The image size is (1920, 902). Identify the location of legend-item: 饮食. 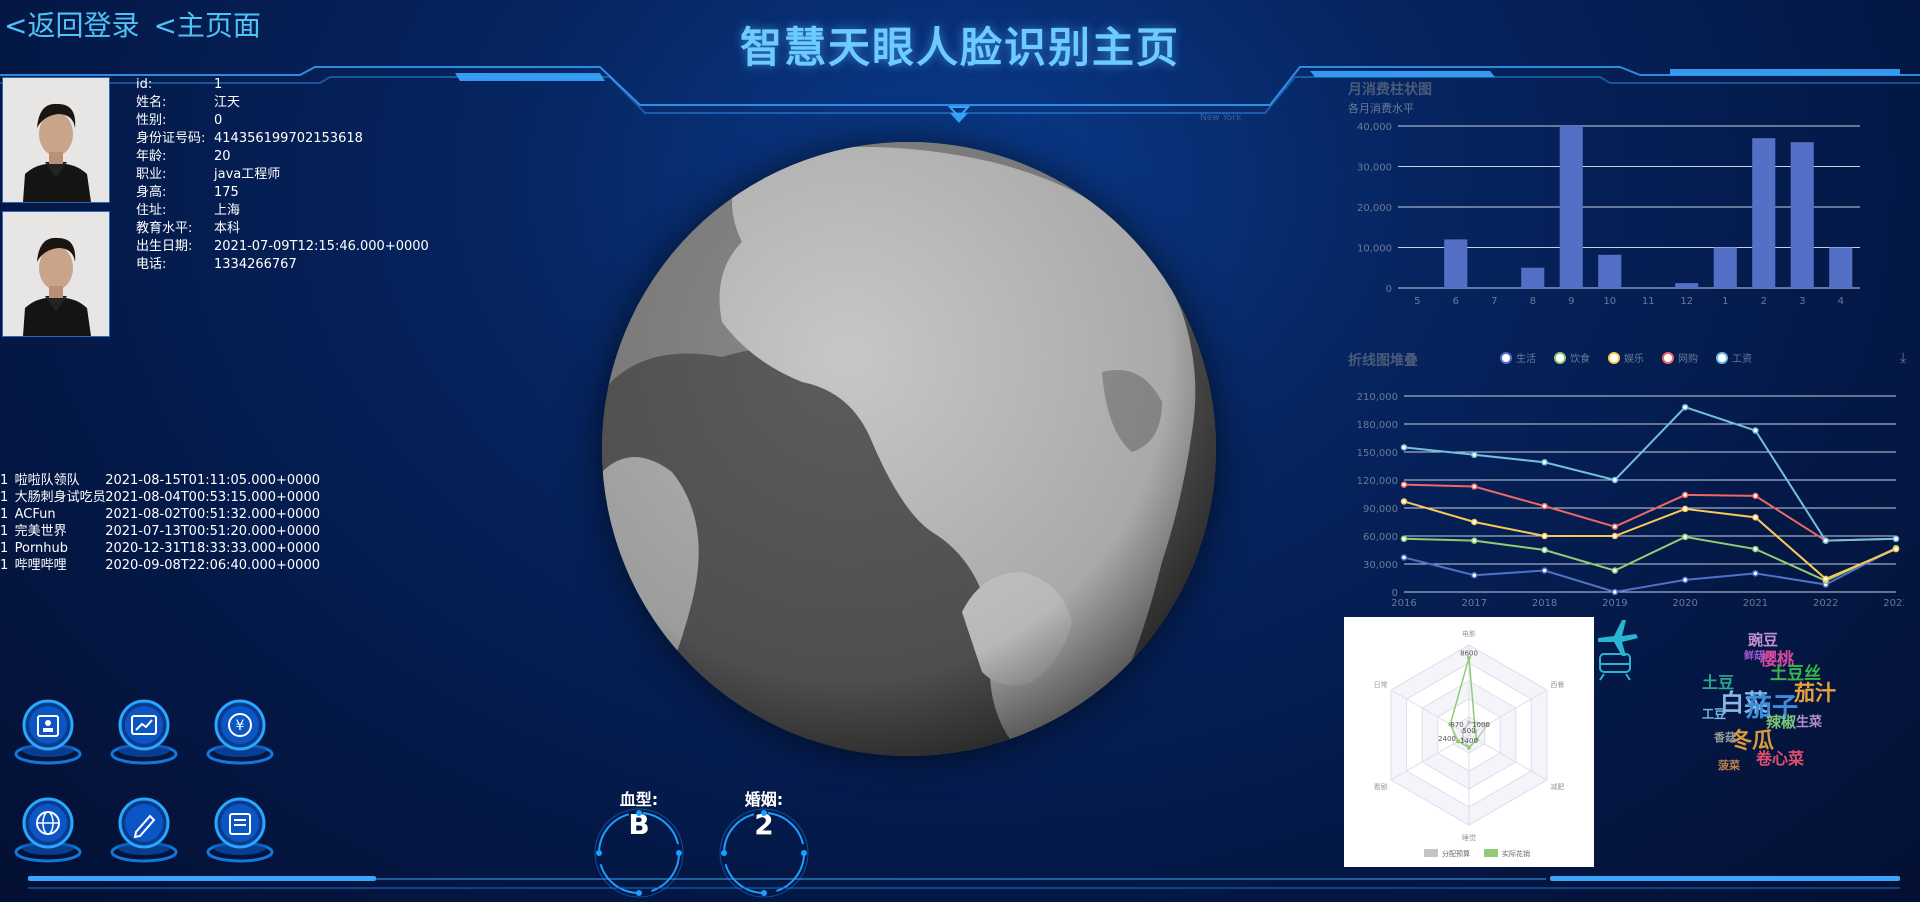
(1572, 357).